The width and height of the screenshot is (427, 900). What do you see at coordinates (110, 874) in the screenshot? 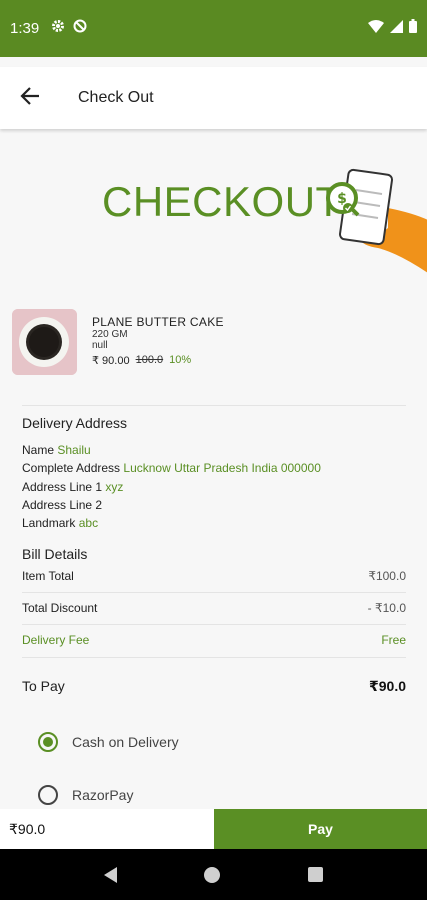
I see `nav-back-icon` at bounding box center [110, 874].